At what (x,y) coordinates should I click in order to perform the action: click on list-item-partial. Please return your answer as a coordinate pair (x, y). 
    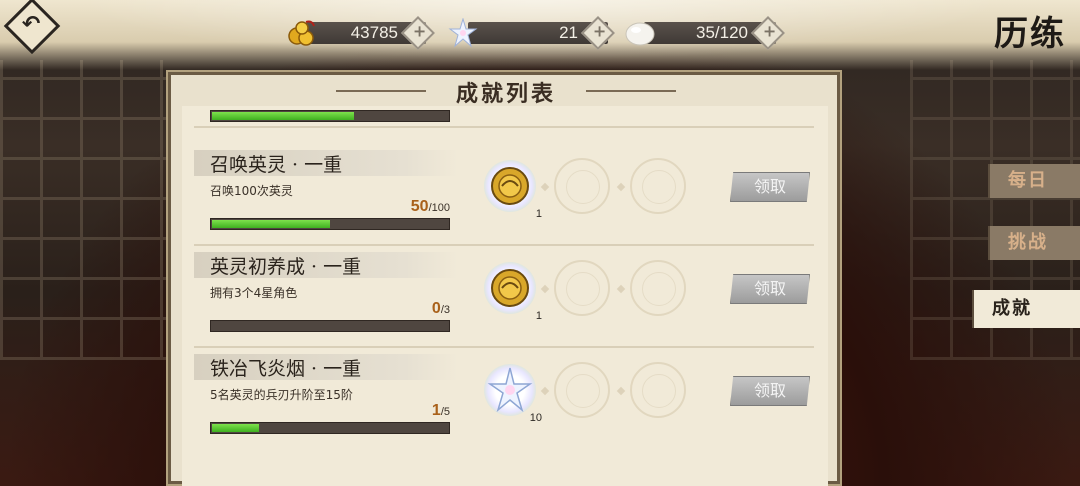
    Looking at the image, I should click on (504, 111).